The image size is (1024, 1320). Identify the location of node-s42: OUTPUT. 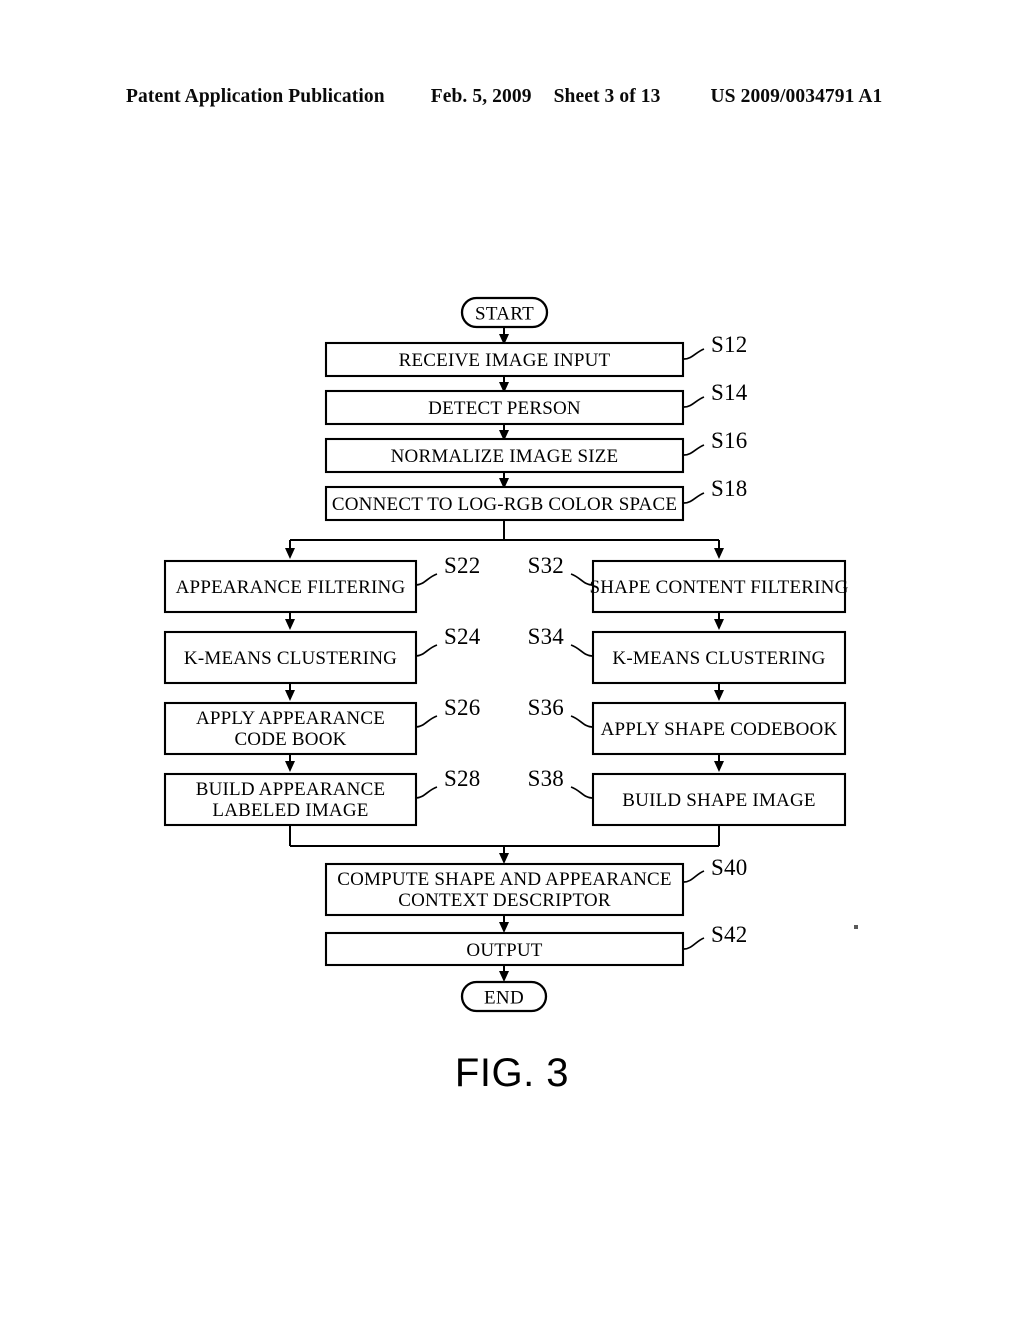
(504, 949).